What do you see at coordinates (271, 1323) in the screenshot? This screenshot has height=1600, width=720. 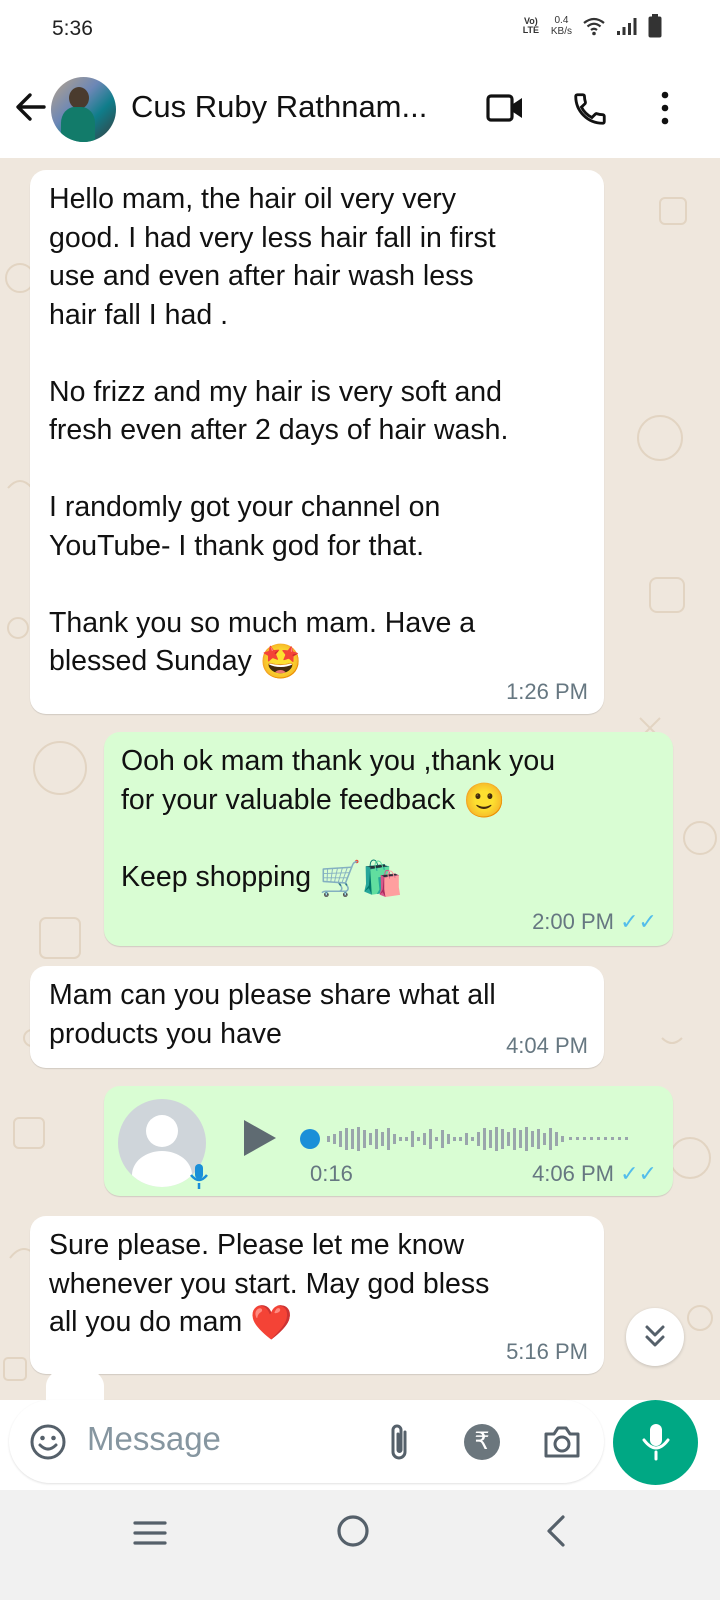 I see `red-heart-emoji: ❤️` at bounding box center [271, 1323].